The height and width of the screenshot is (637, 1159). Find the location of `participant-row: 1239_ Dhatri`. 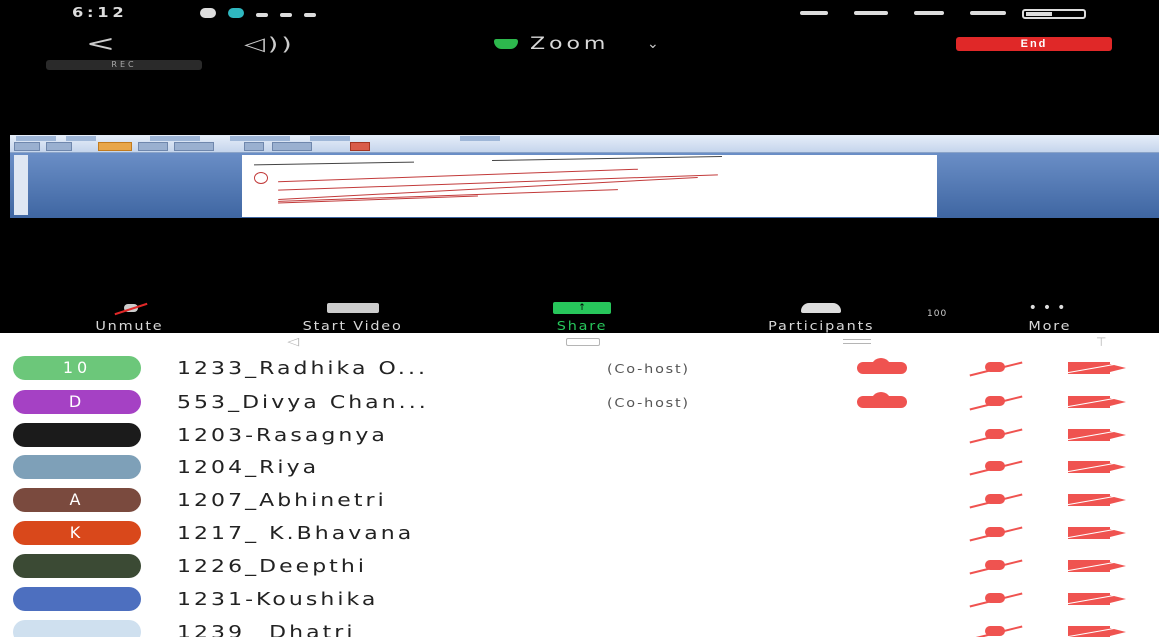

participant-row: 1239_ Dhatri is located at coordinates (579, 626).